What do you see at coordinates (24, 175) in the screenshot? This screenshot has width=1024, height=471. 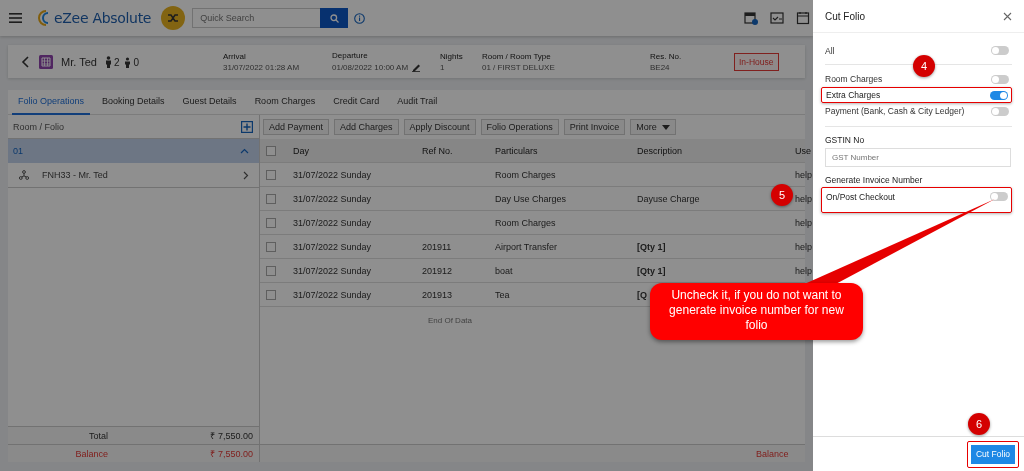 I see `network-icon` at bounding box center [24, 175].